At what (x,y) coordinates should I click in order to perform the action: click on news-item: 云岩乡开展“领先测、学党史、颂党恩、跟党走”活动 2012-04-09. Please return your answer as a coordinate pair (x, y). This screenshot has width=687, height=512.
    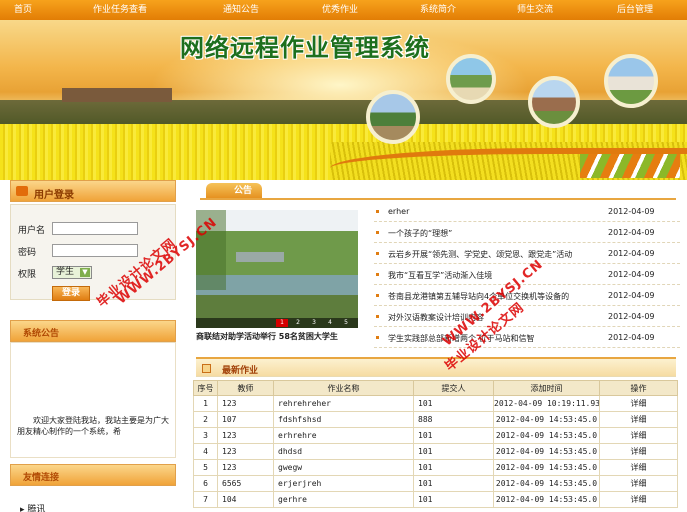
    Looking at the image, I should click on (527, 255).